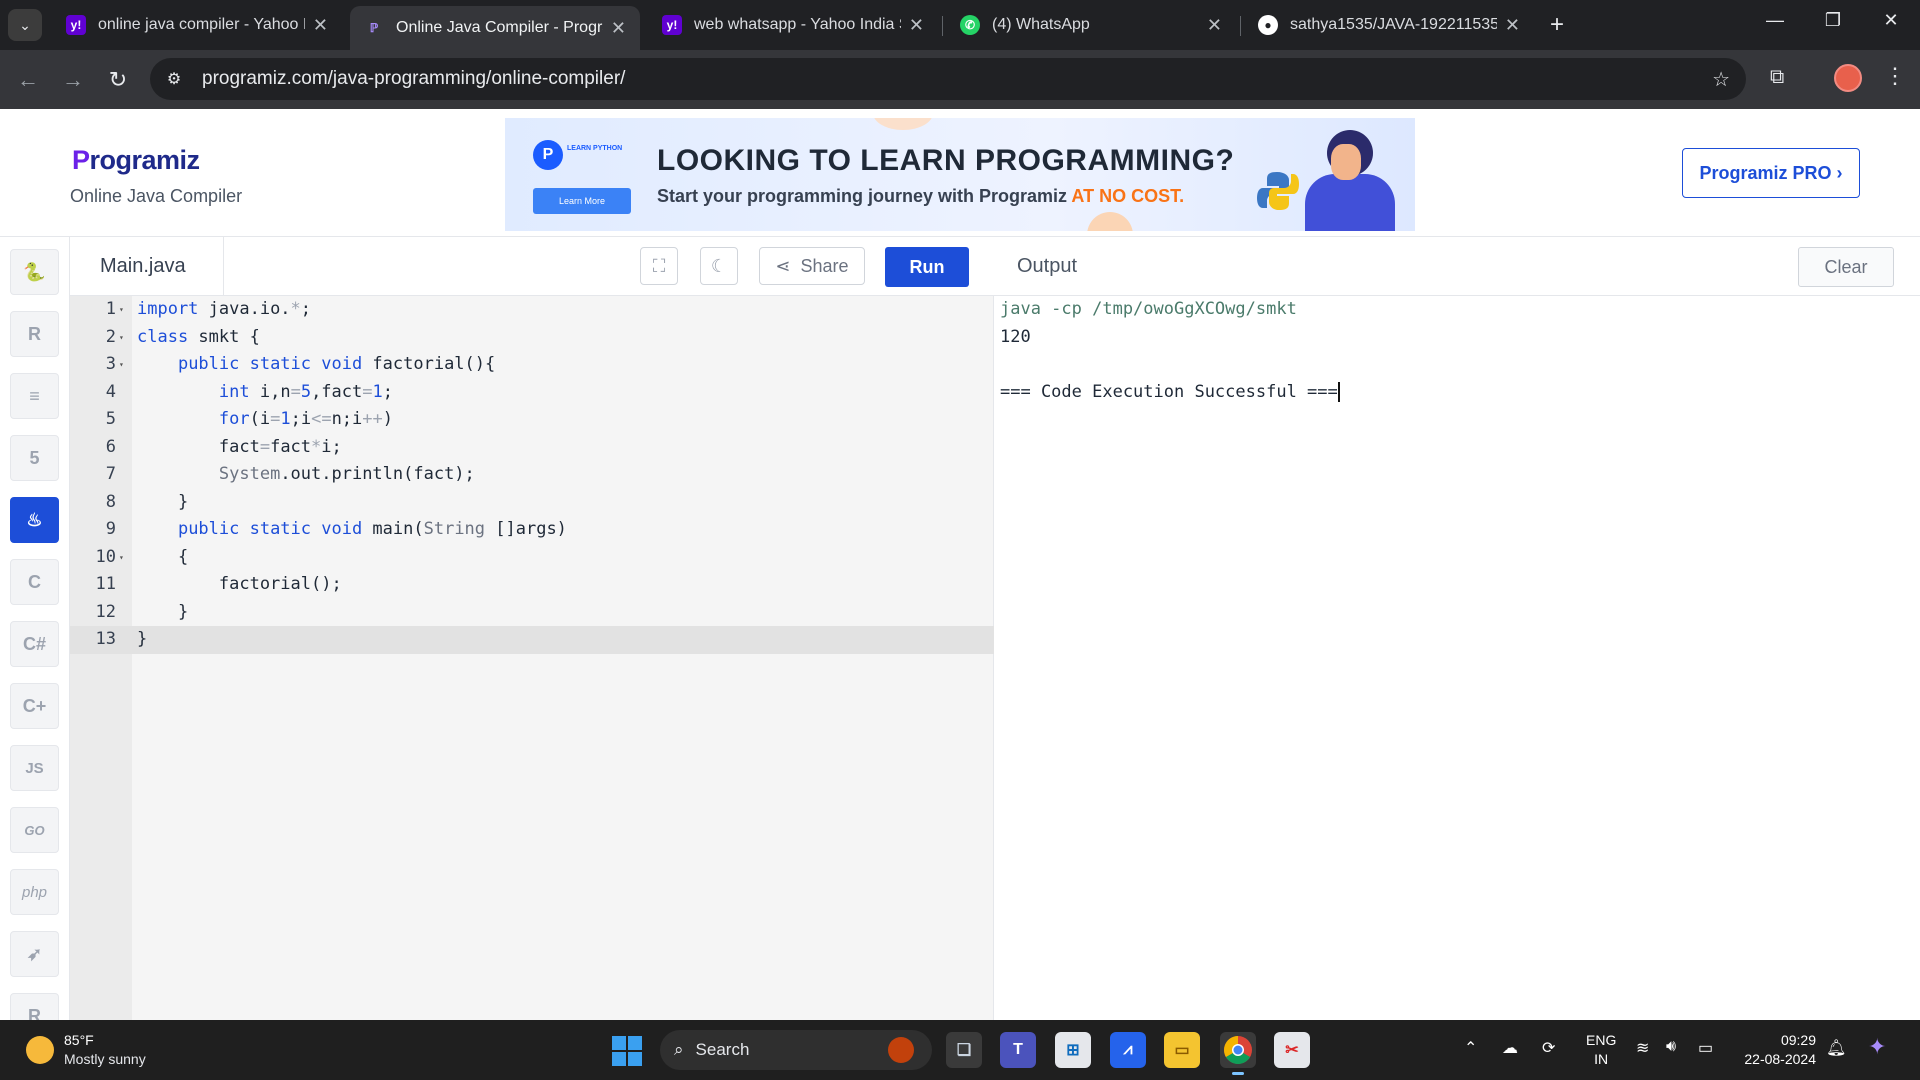 The image size is (1920, 1080). I want to click on code-text: fact=fact*i;, so click(239, 448).